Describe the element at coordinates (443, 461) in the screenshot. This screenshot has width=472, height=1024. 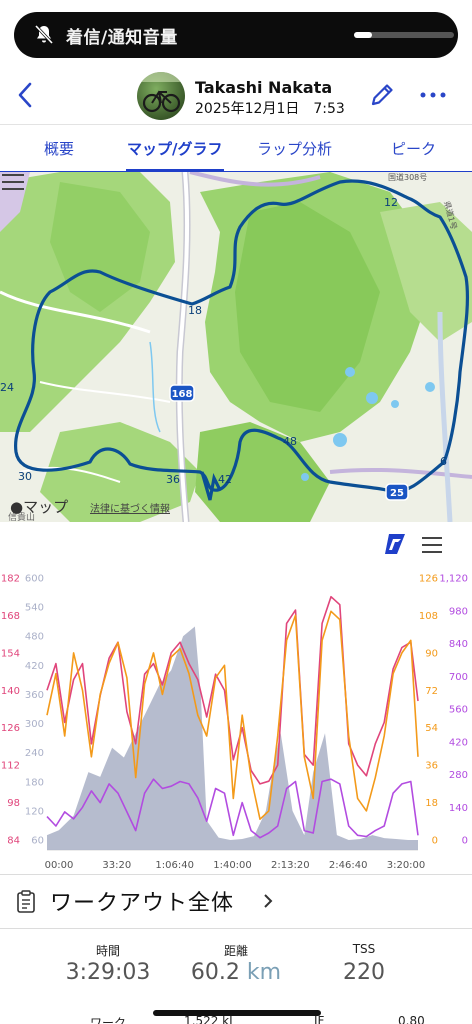
I see `route-km-marker: 6` at that location.